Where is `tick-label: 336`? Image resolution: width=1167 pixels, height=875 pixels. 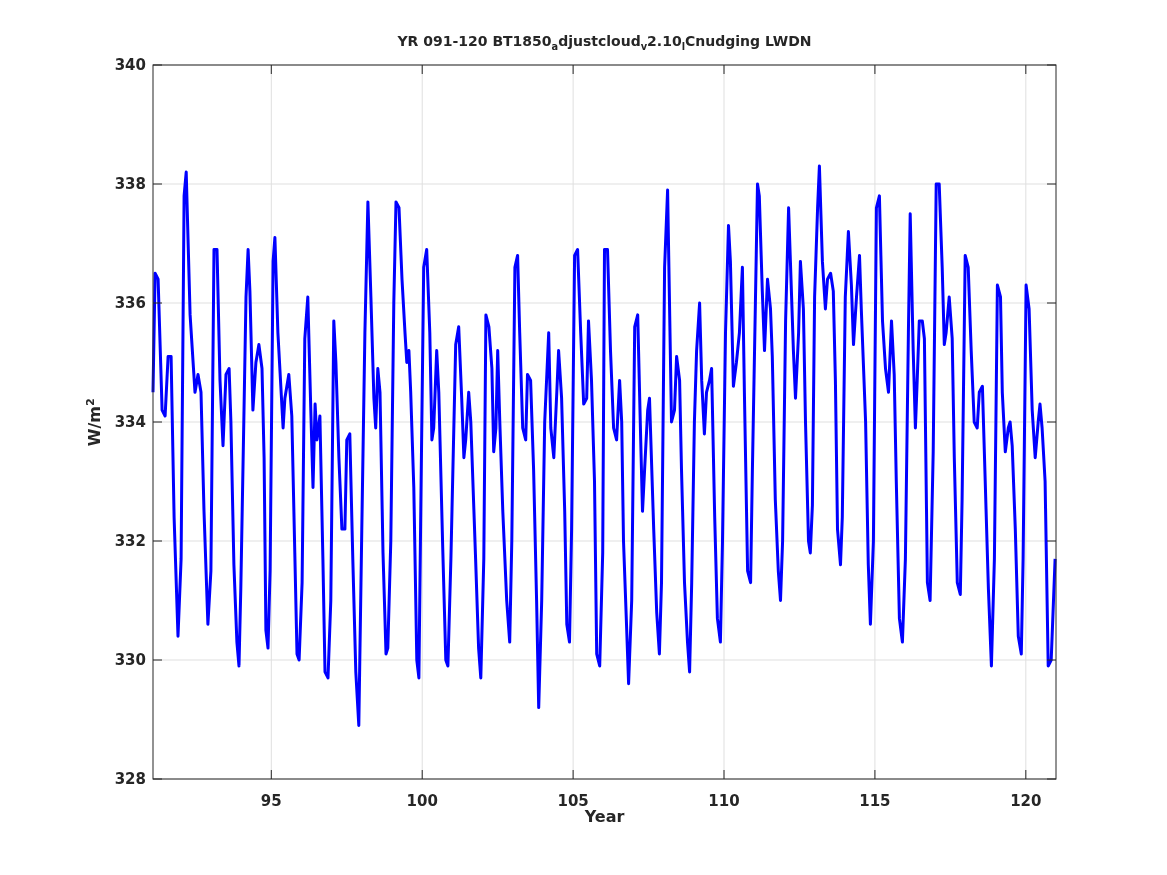
tick-label: 336 is located at coordinates (130, 303).